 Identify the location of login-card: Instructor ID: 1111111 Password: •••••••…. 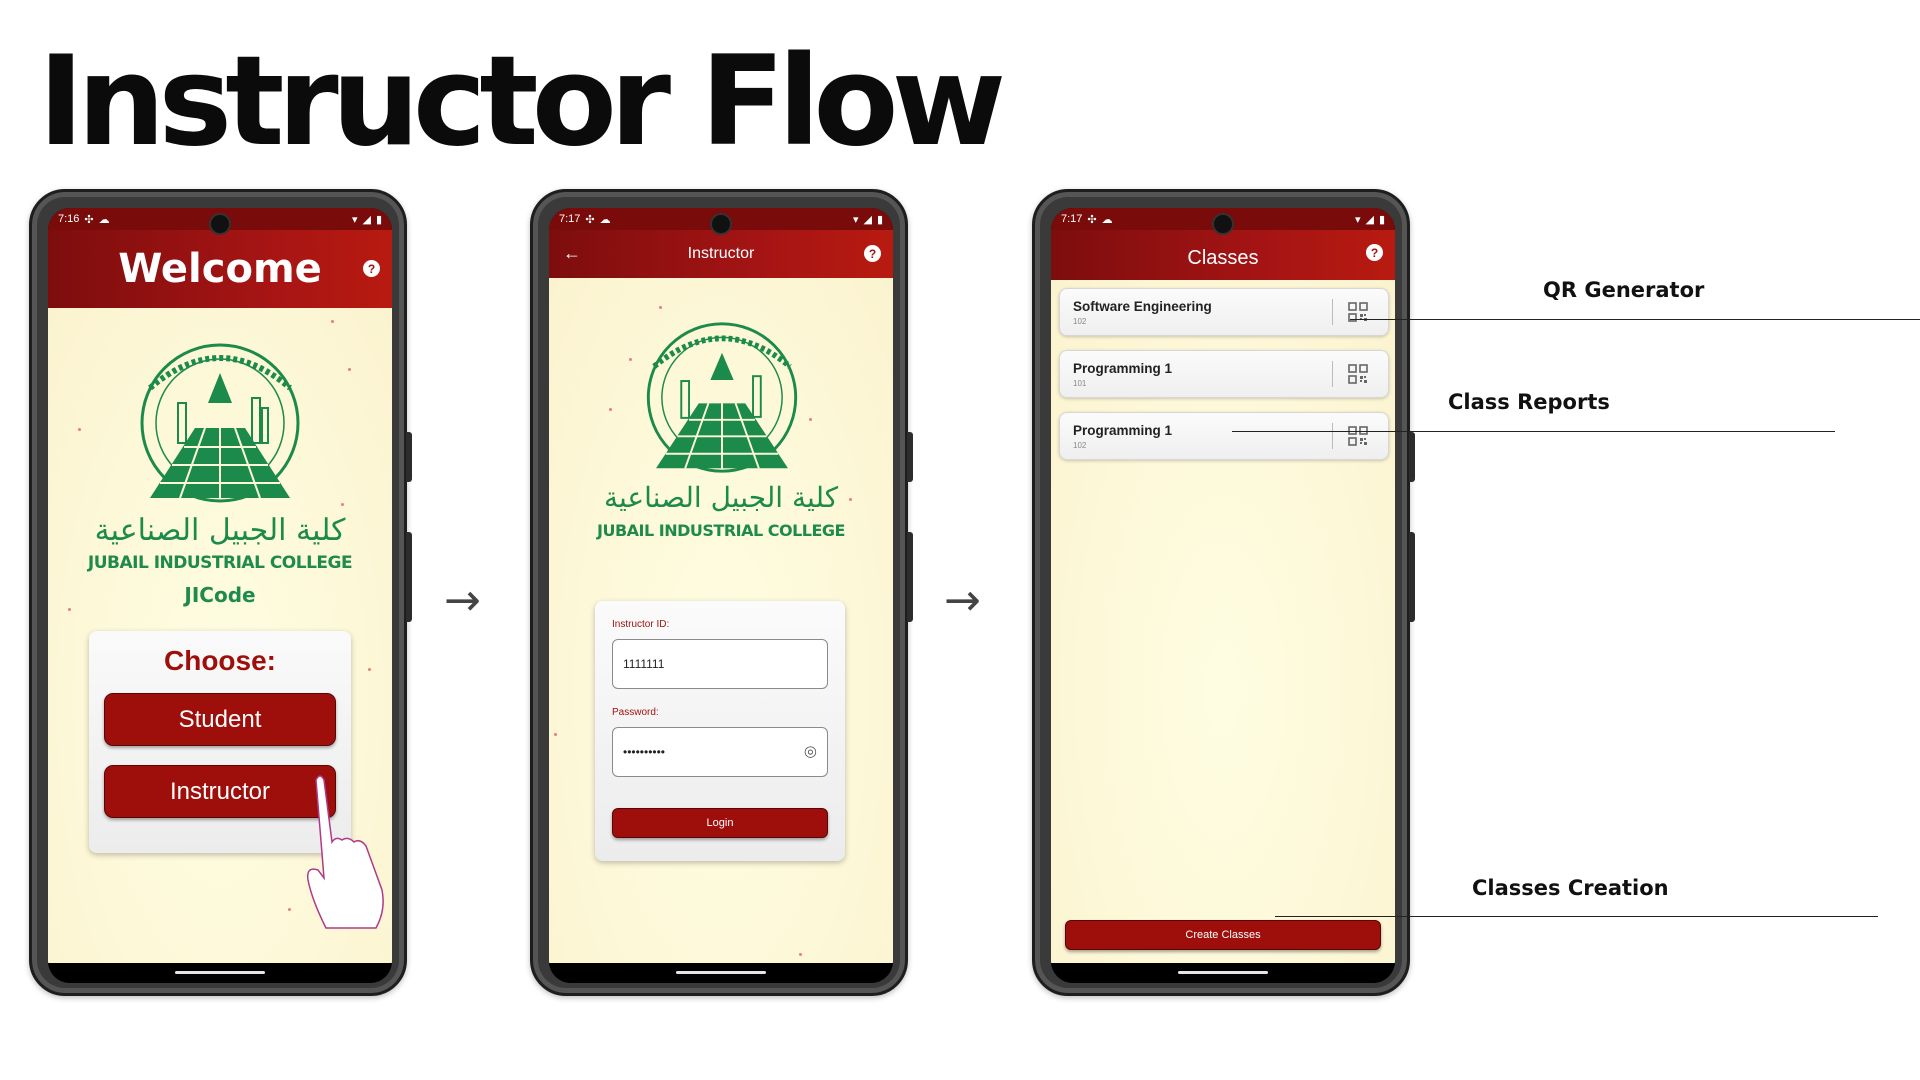
(720, 731).